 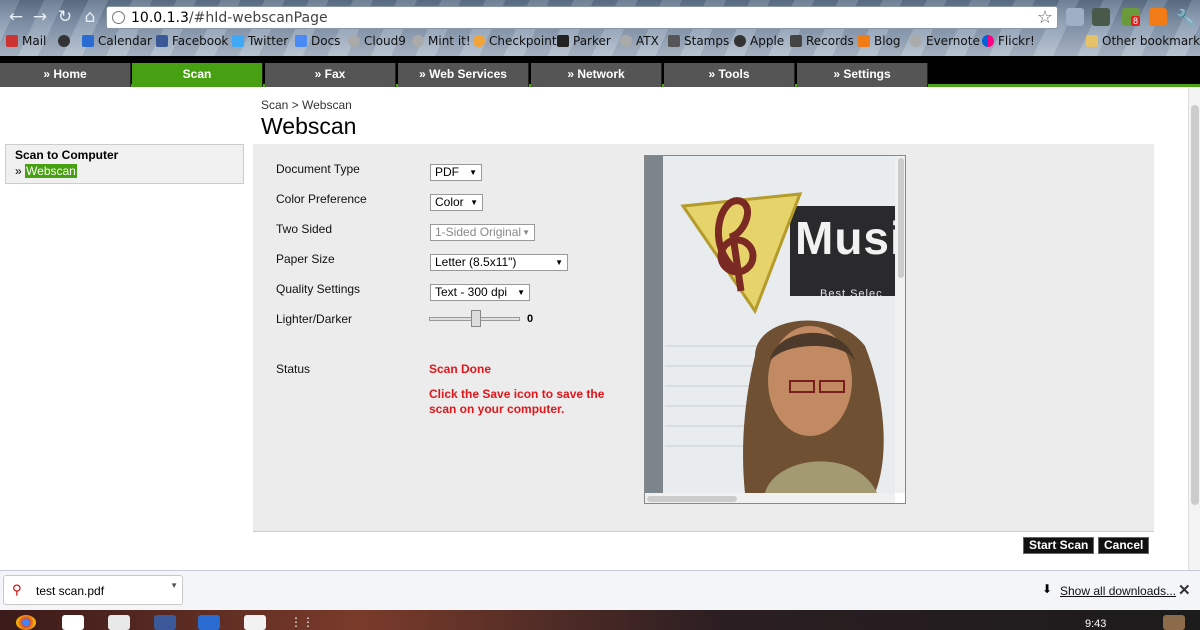 I want to click on pdf-icon: ⚲, so click(x=17, y=590).